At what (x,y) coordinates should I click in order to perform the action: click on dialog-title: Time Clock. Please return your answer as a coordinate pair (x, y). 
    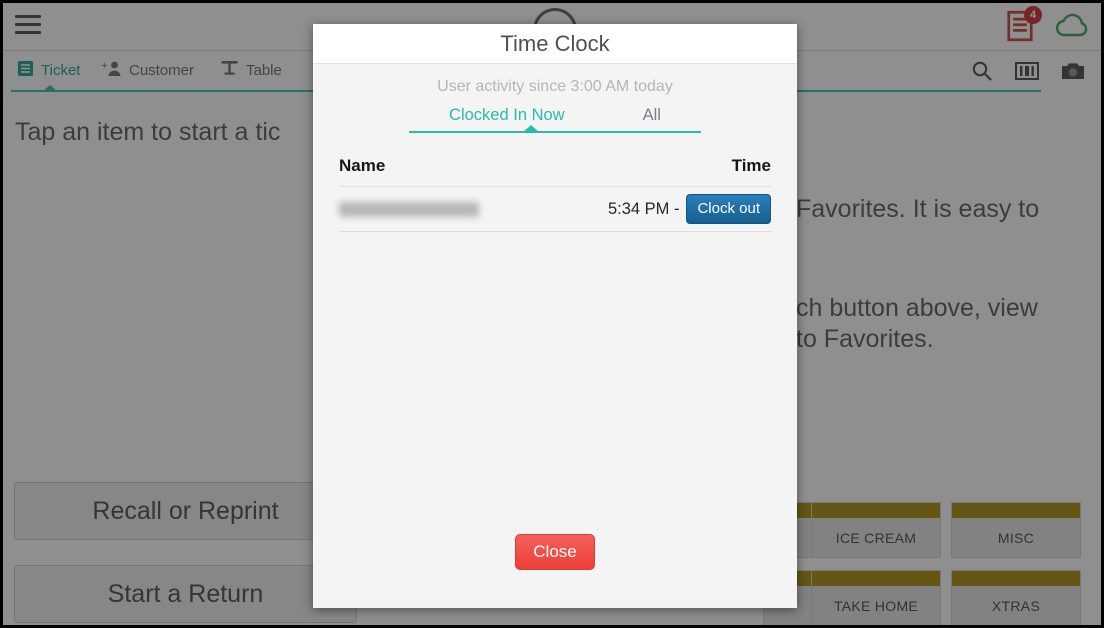
    Looking at the image, I should click on (555, 43).